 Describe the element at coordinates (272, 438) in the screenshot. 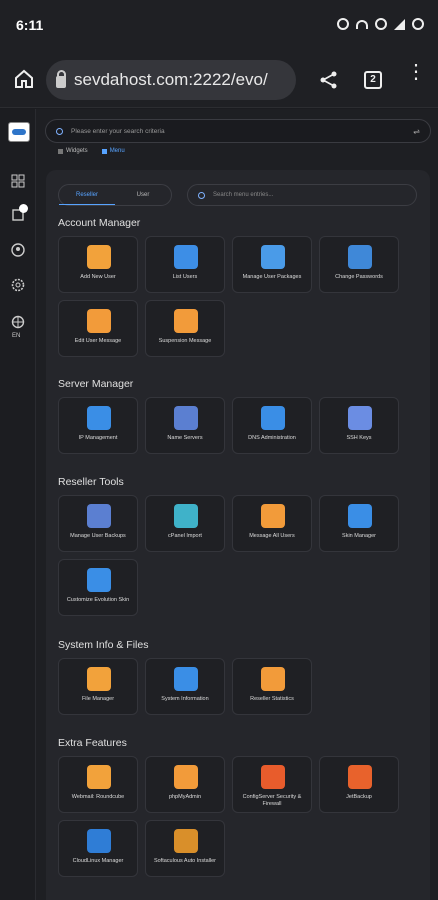

I see `menu-tile-label: DNS Administration` at that location.